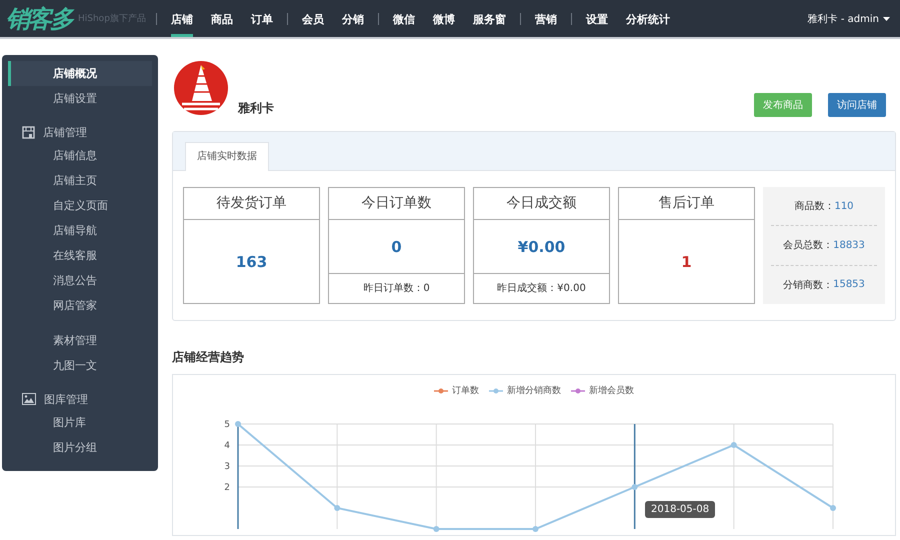  What do you see at coordinates (541, 247) in the screenshot?
I see `stat-value: ¥0.00` at bounding box center [541, 247].